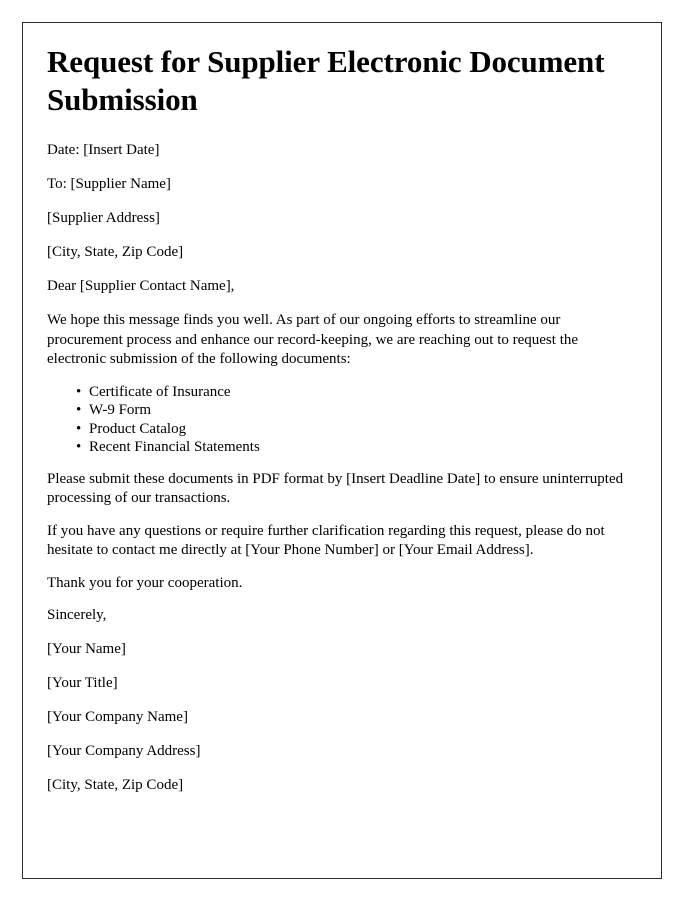 Image resolution: width=700 pixels, height=900 pixels. Describe the element at coordinates (138, 428) in the screenshot. I see `list-item-label: Product Catalog` at that location.